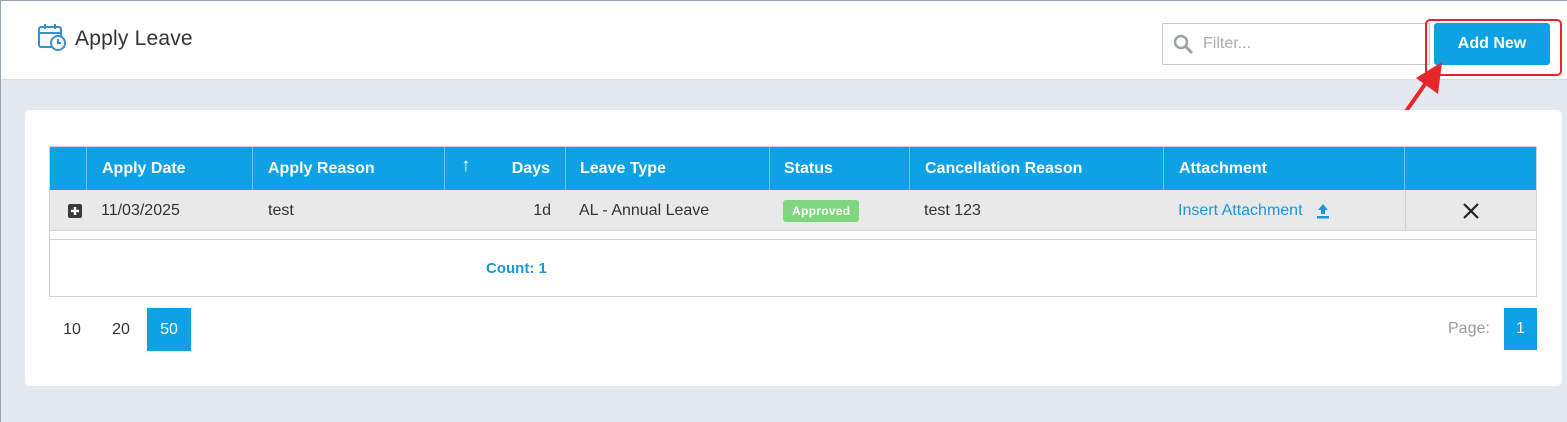  Describe the element at coordinates (1308, 44) in the screenshot. I see `filter-input` at that location.